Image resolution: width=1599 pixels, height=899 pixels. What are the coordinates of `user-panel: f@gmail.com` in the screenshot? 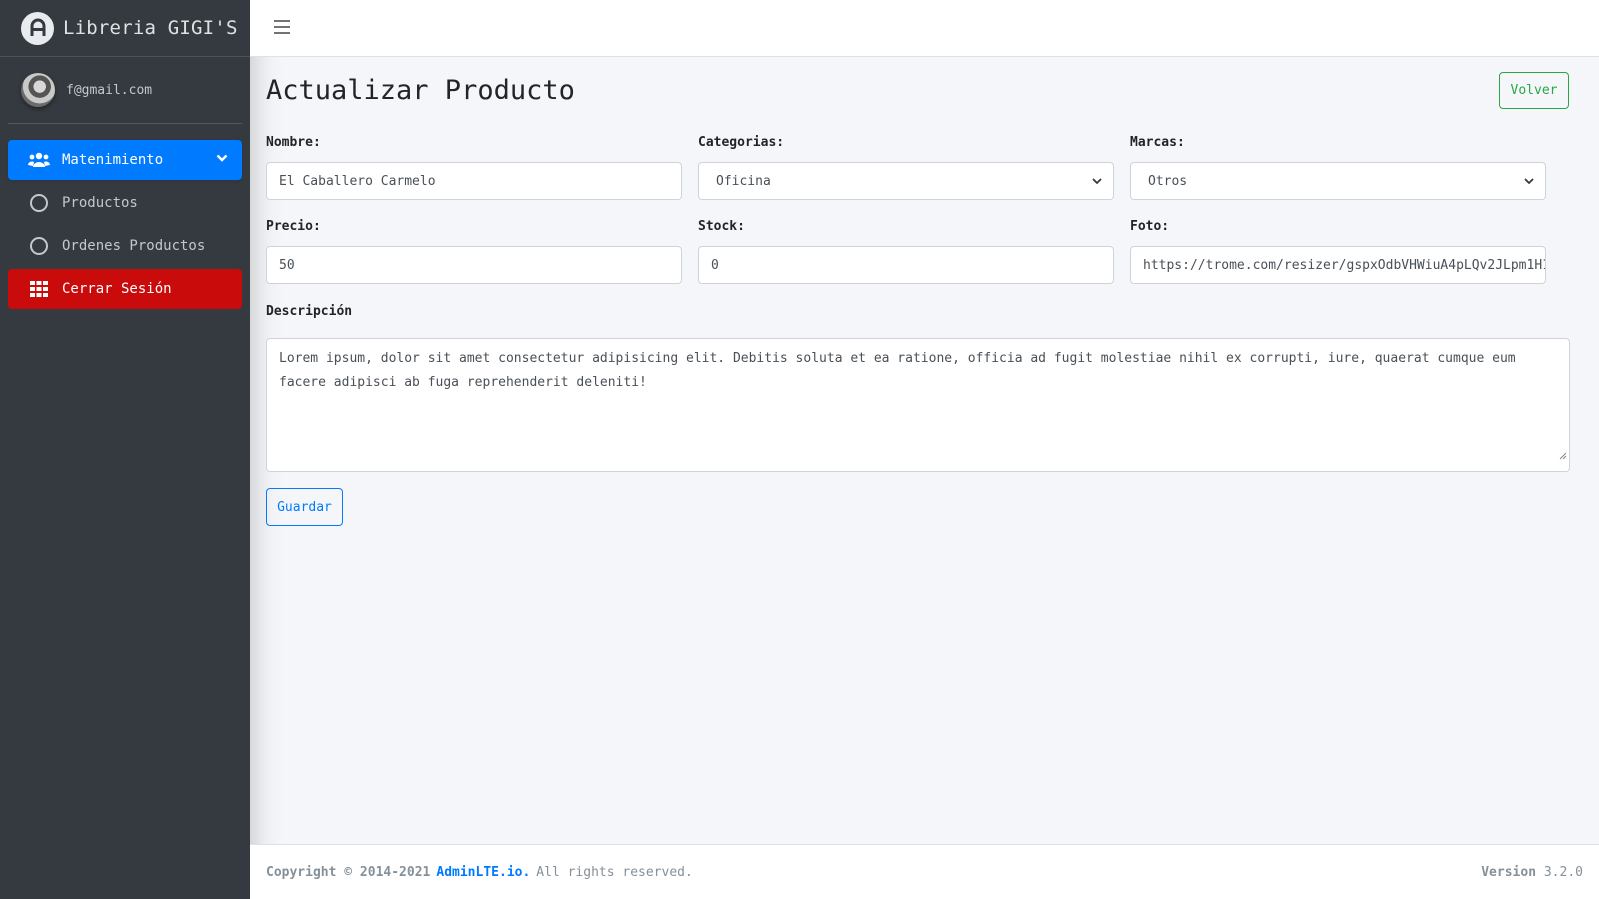 It's located at (125, 90).